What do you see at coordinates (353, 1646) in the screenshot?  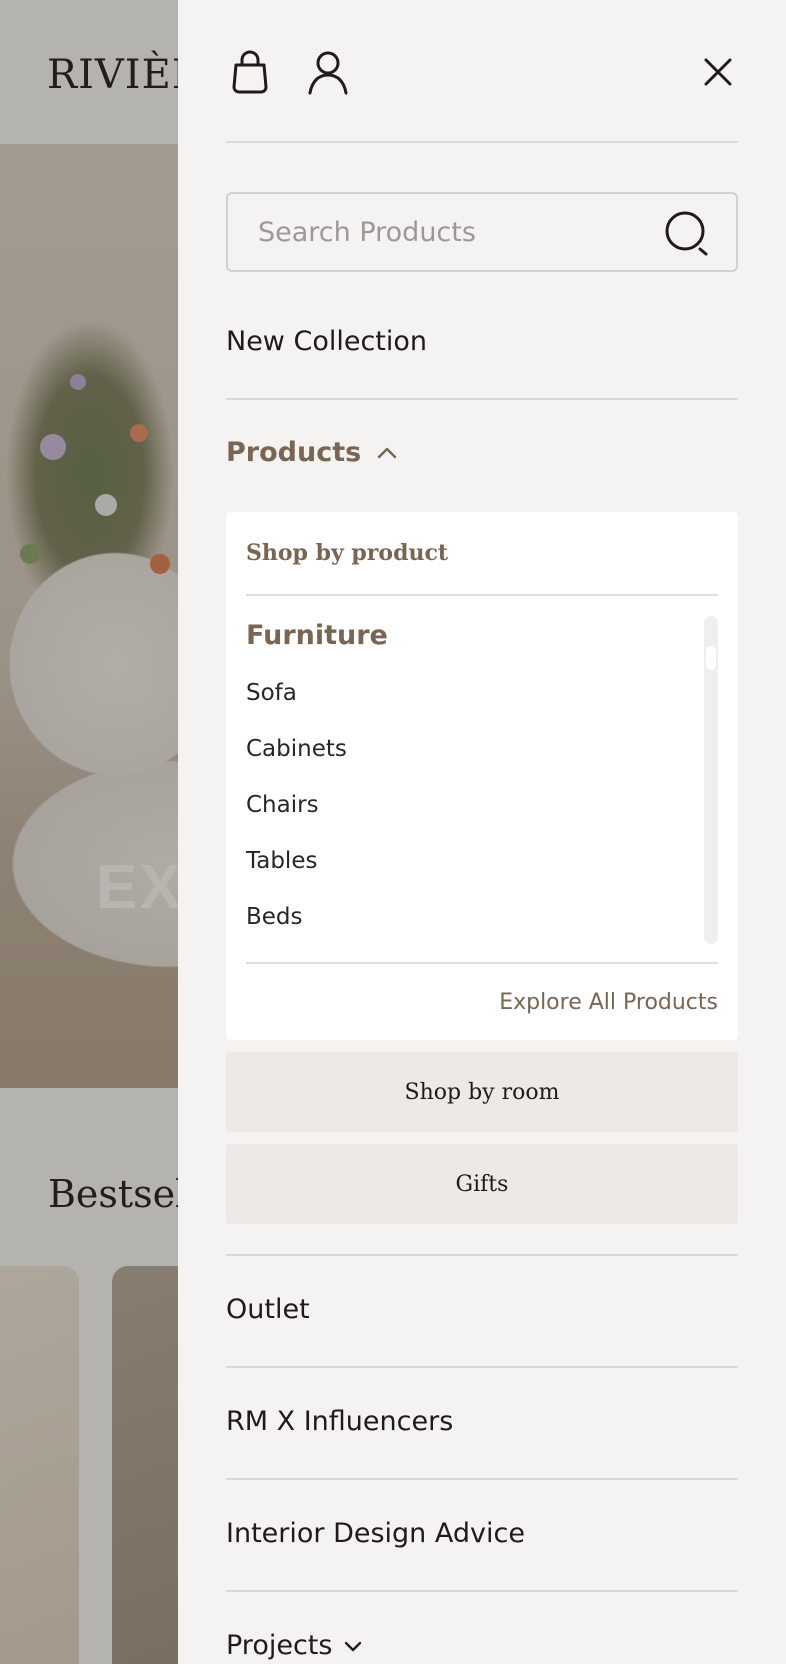 I see `chevron-down-icon` at bounding box center [353, 1646].